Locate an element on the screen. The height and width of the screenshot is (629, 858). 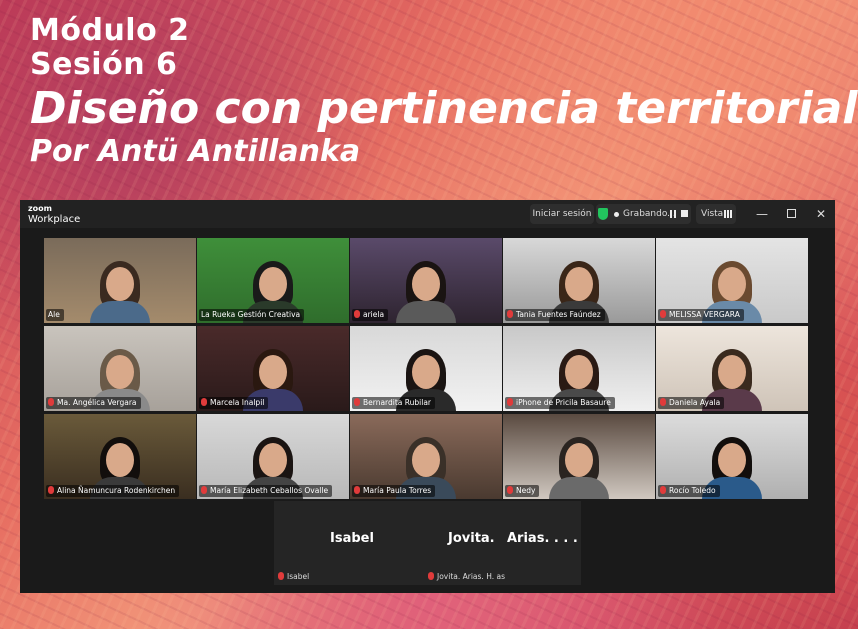
participant-name: iPhone de Pricila Basaure is located at coordinates (563, 402).